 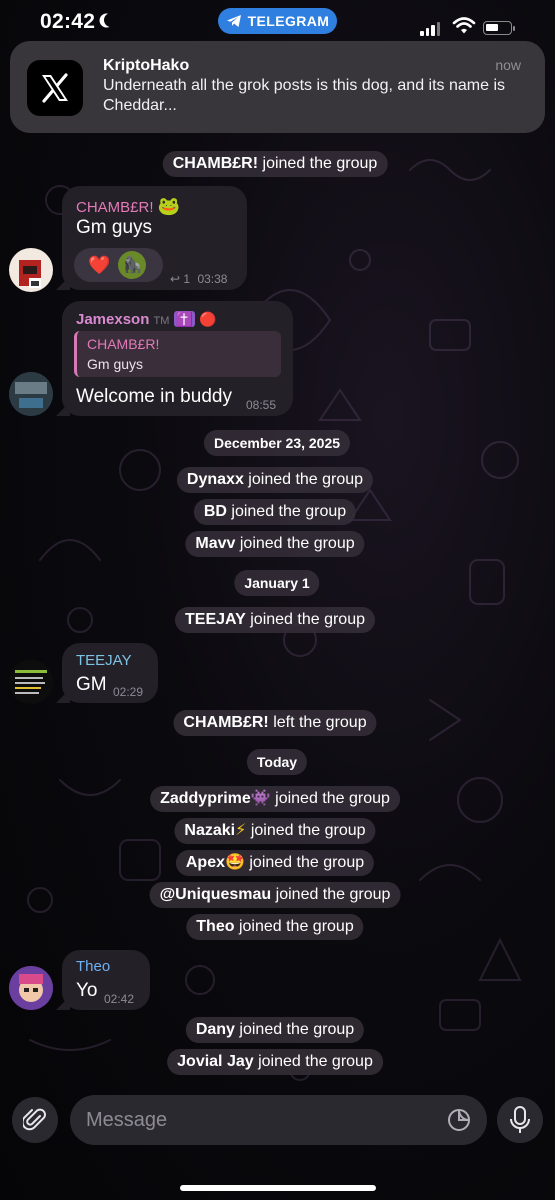 What do you see at coordinates (215, 479) in the screenshot?
I see `service-name: Dynaxx` at bounding box center [215, 479].